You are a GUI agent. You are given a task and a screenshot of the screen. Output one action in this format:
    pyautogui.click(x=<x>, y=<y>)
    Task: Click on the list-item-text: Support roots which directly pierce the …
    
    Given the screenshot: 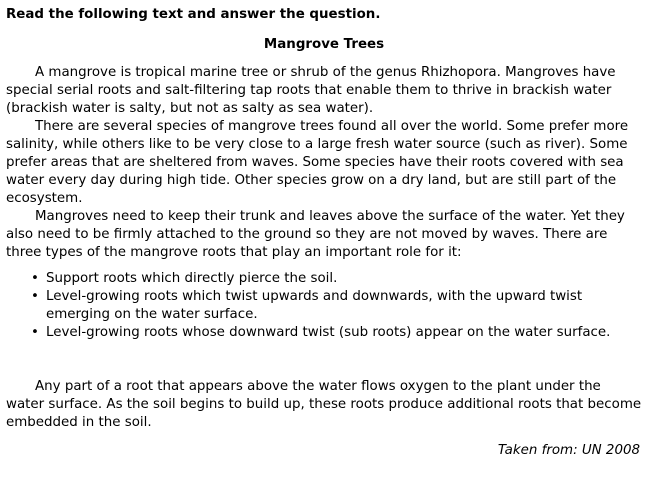 What is the action you would take?
    pyautogui.click(x=192, y=278)
    